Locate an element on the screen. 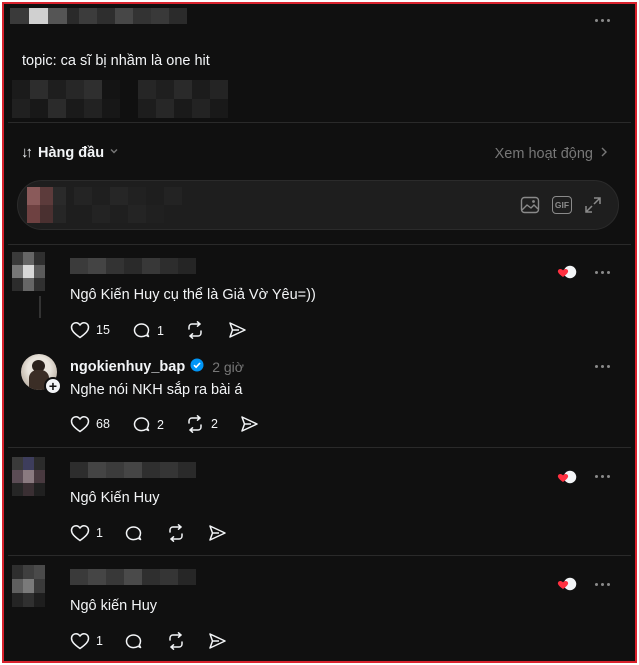  post-body-blurred is located at coordinates (120, 99).